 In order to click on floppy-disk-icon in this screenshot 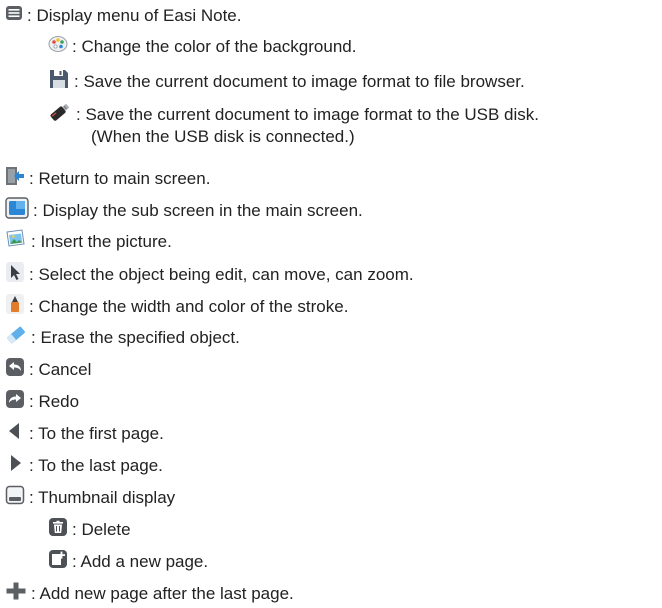, I will do `click(59, 81)`.